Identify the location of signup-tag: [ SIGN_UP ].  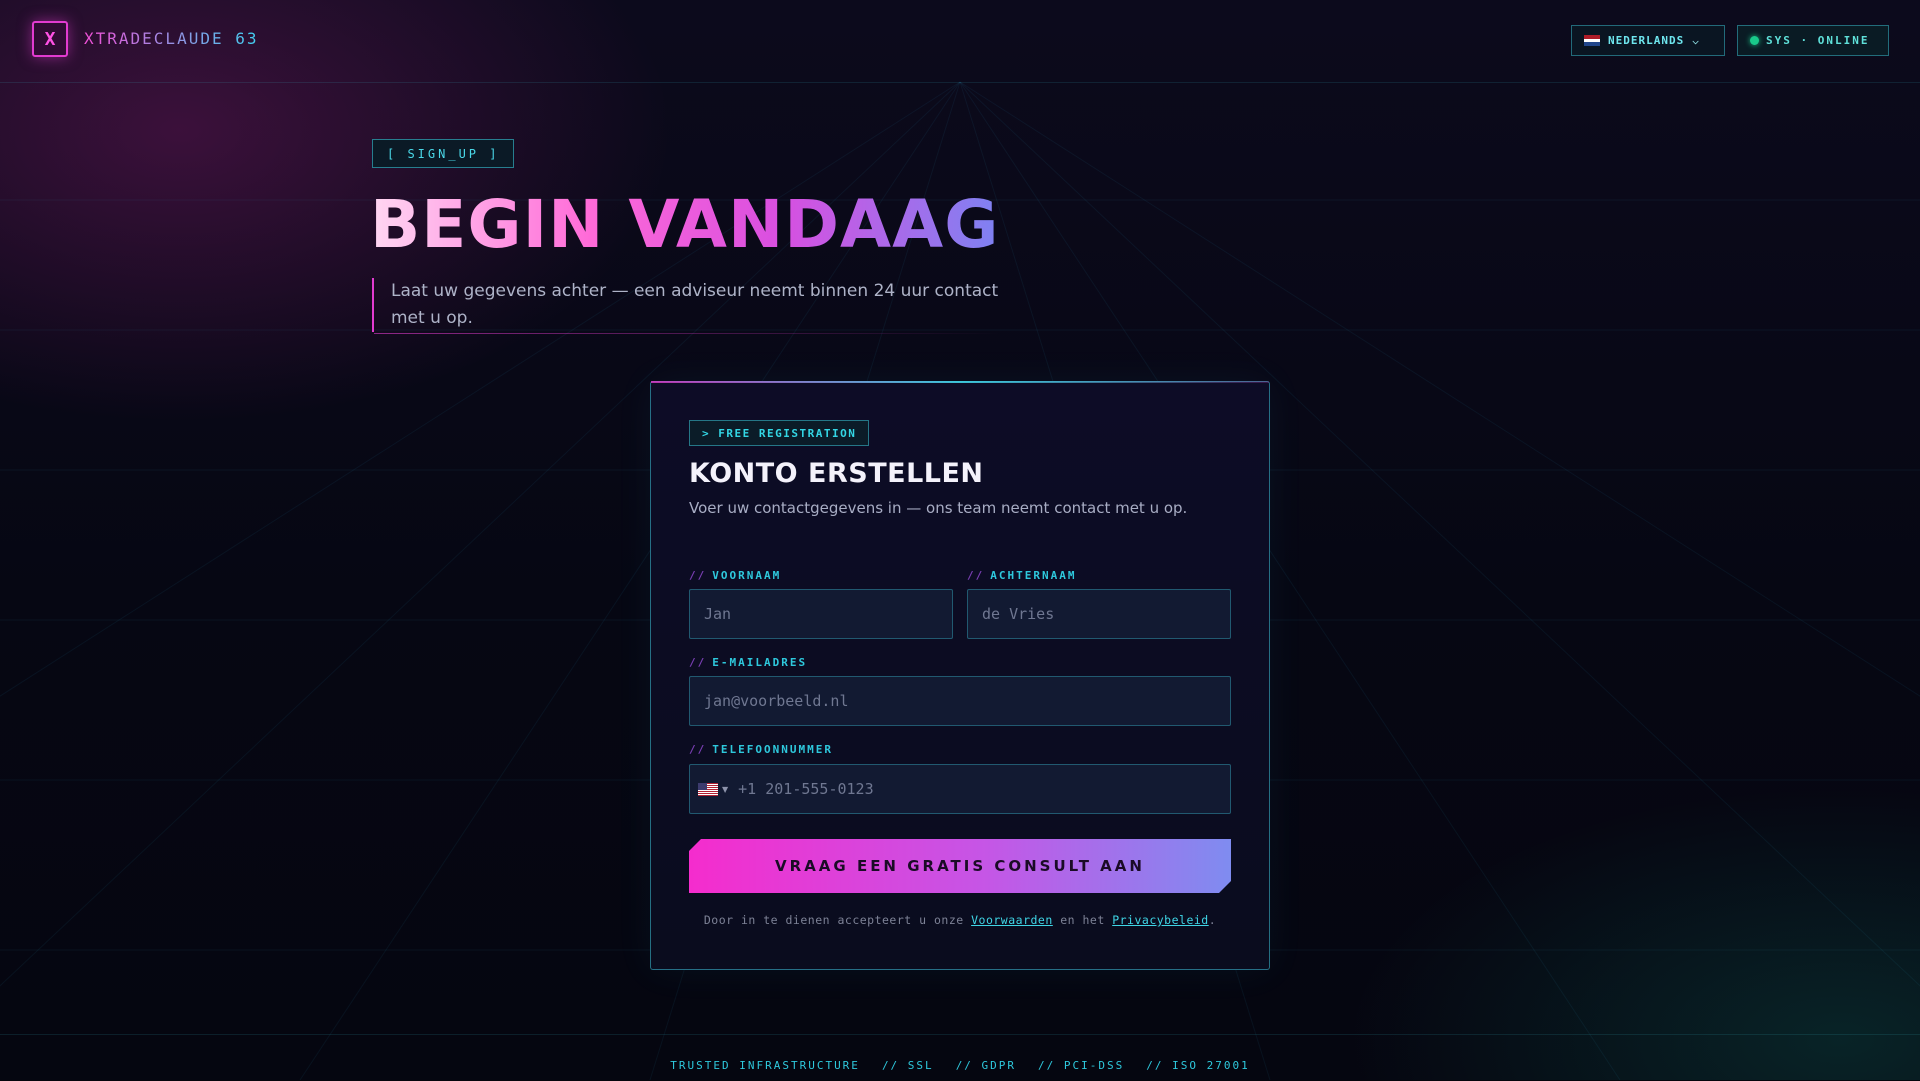
(443, 153).